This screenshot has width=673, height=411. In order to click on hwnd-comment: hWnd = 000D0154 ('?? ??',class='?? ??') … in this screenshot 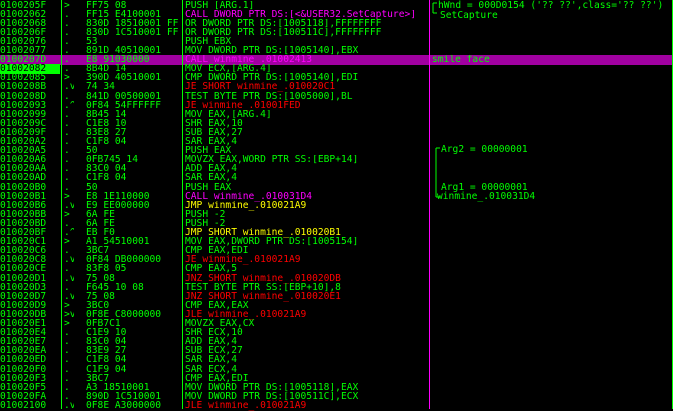, I will do `click(552, 11)`.